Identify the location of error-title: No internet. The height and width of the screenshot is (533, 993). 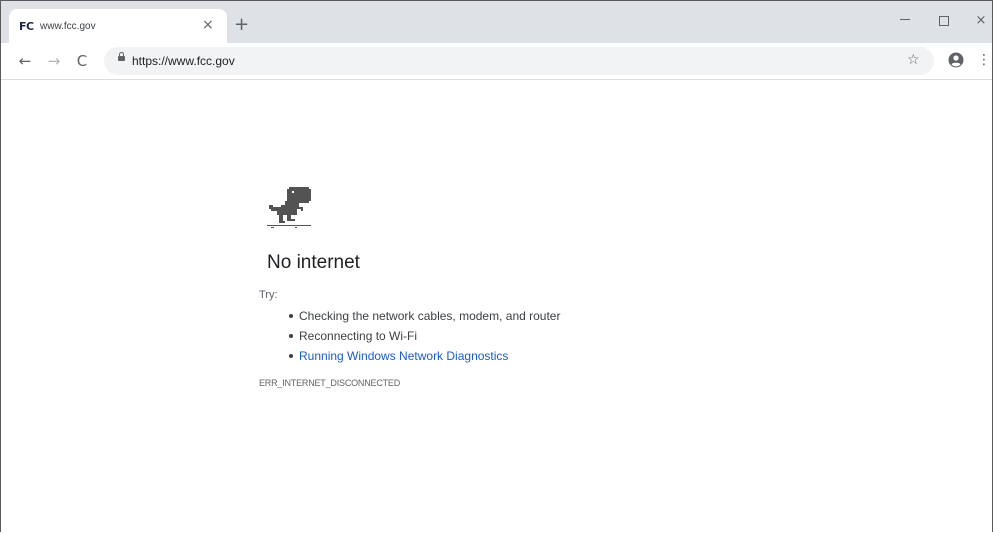
(313, 262).